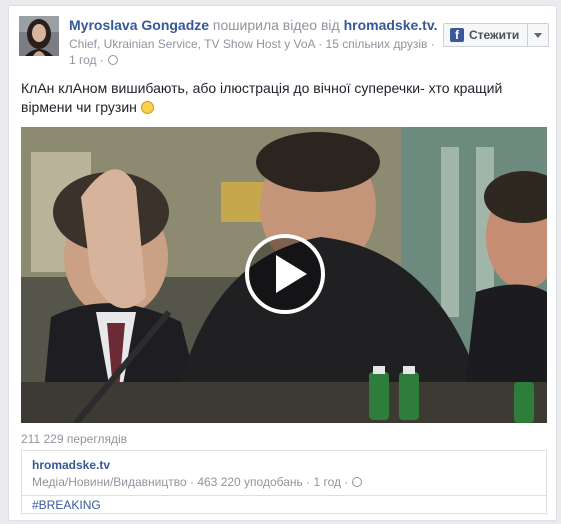 The height and width of the screenshot is (524, 561). Describe the element at coordinates (457, 35) in the screenshot. I see `facebook-icon: f` at that location.